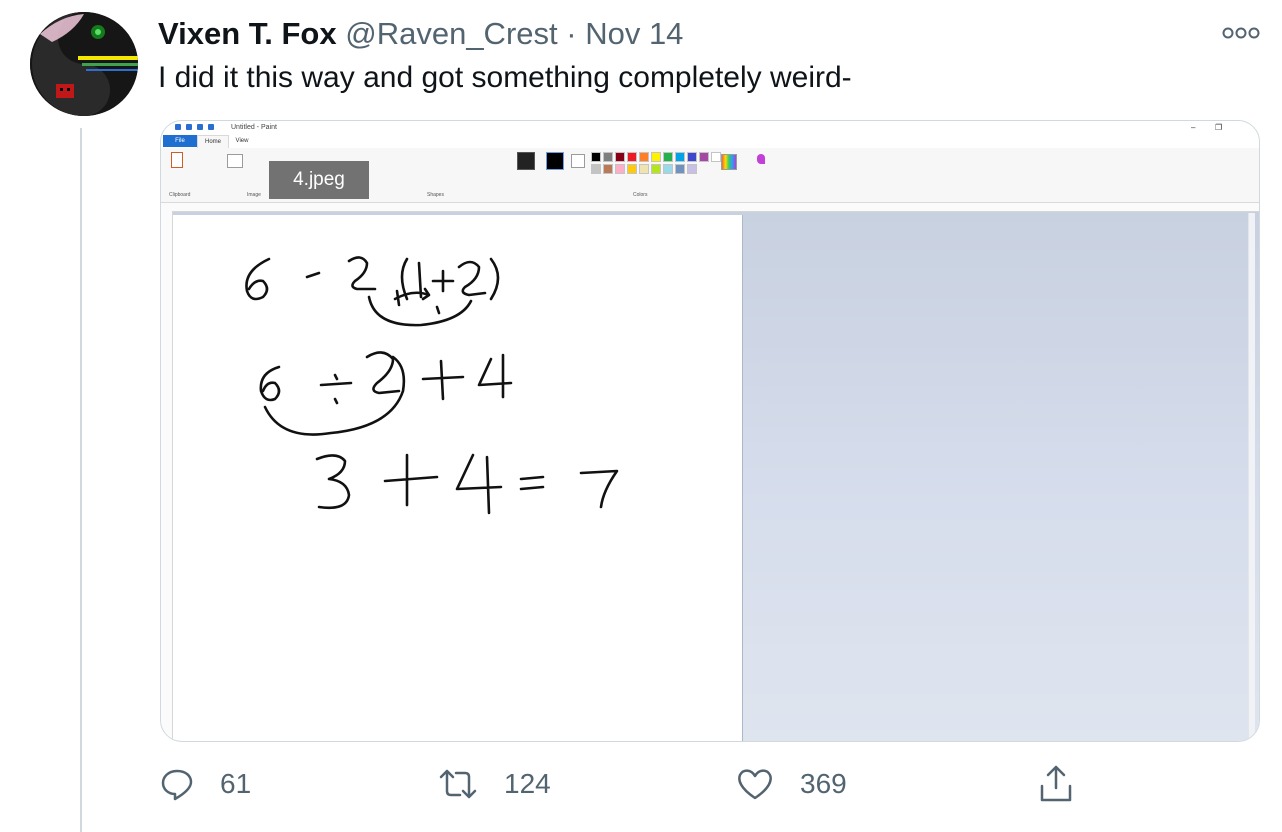 The height and width of the screenshot is (832, 1282). Describe the element at coordinates (213, 141) in the screenshot. I see `tab-home: Home` at that location.